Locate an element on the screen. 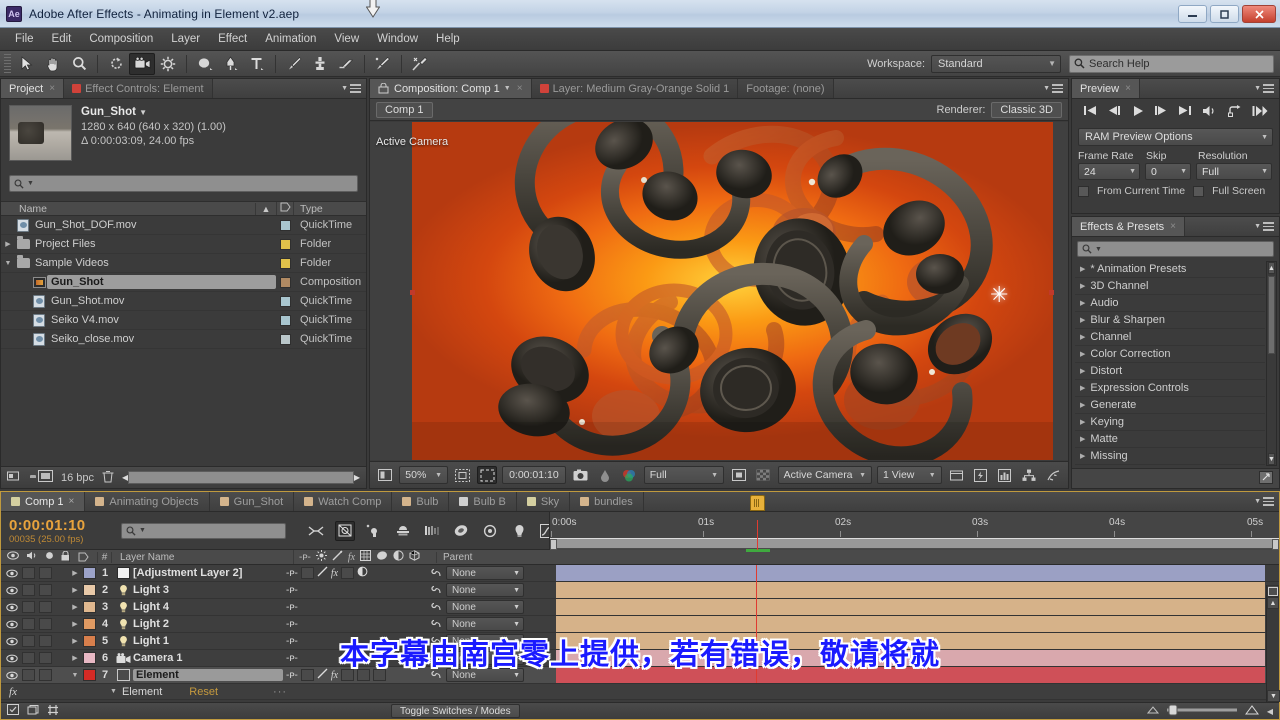  camera-tool-icon is located at coordinates (142, 63).